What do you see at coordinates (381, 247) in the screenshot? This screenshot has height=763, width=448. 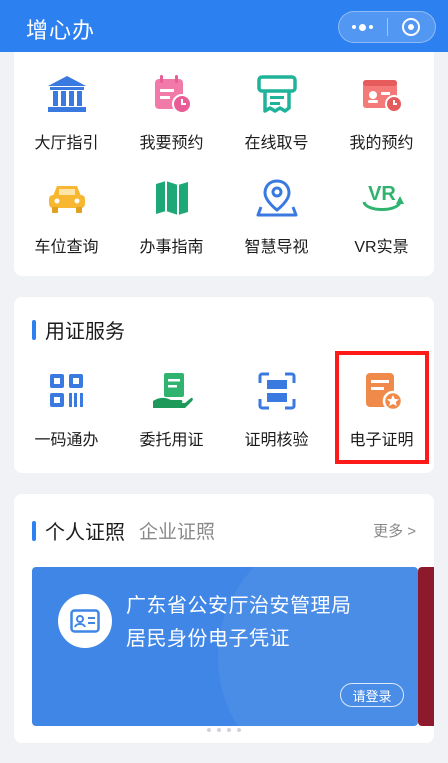 I see `grid-item-label: VR实景` at bounding box center [381, 247].